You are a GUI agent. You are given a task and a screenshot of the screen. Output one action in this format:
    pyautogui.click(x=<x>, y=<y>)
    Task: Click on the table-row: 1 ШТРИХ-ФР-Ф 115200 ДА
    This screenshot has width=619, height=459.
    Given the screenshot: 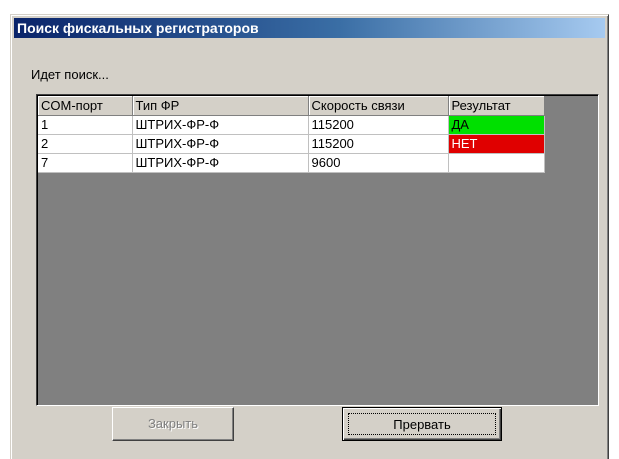 What is the action you would take?
    pyautogui.click(x=291, y=125)
    